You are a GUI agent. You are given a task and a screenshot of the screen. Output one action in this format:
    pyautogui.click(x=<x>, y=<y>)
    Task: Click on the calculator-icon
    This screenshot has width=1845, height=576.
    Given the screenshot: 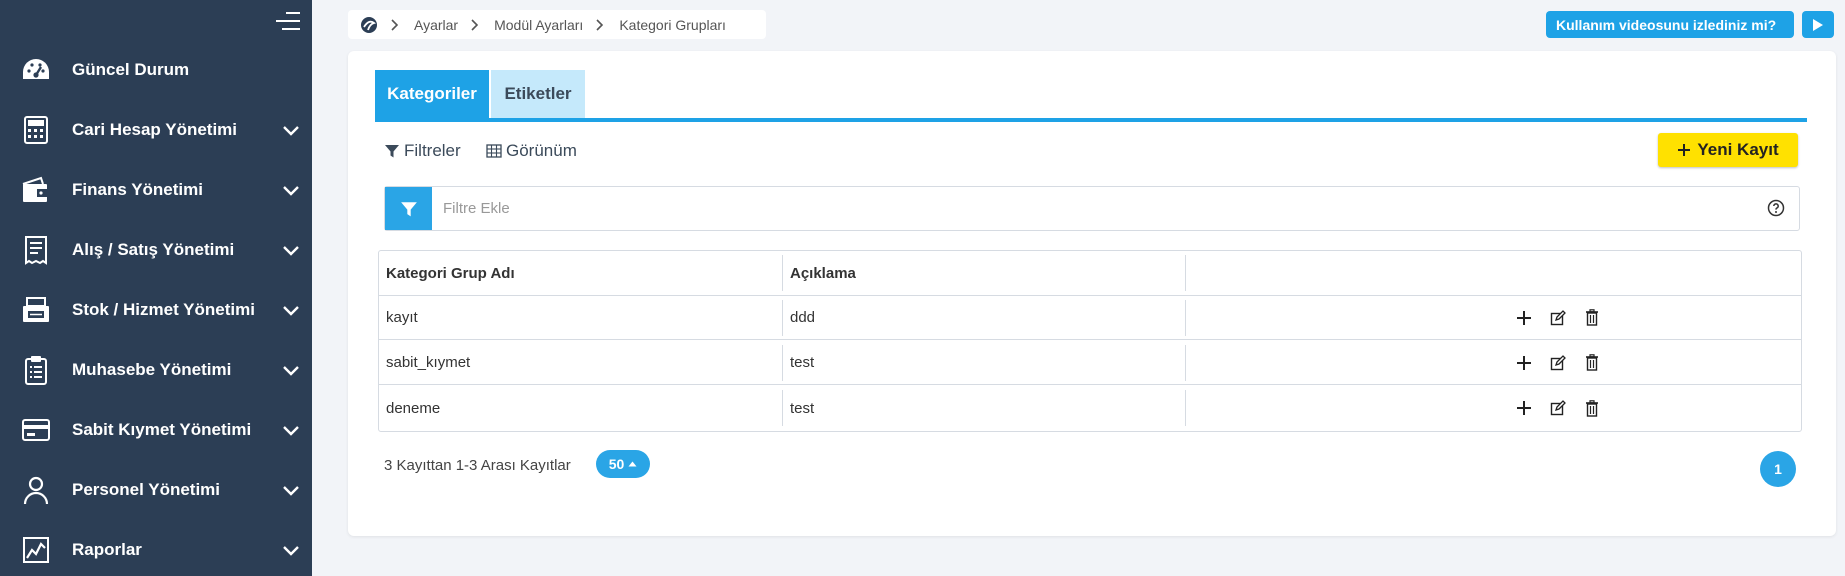 What is the action you would take?
    pyautogui.click(x=36, y=130)
    